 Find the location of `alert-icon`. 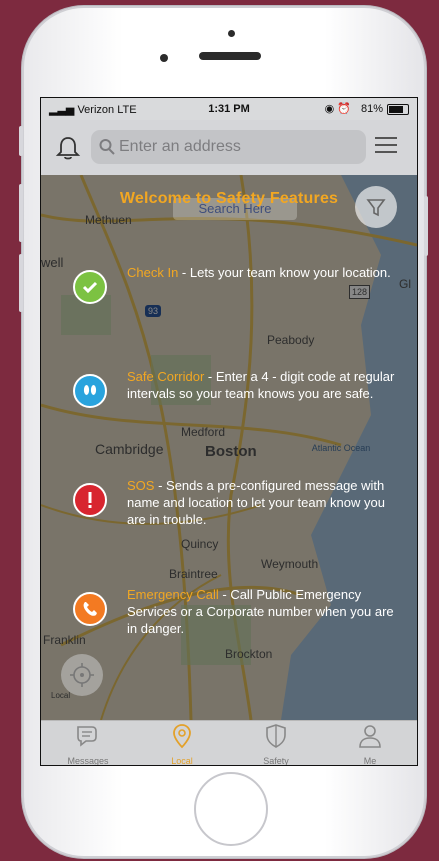

alert-icon is located at coordinates (90, 500).